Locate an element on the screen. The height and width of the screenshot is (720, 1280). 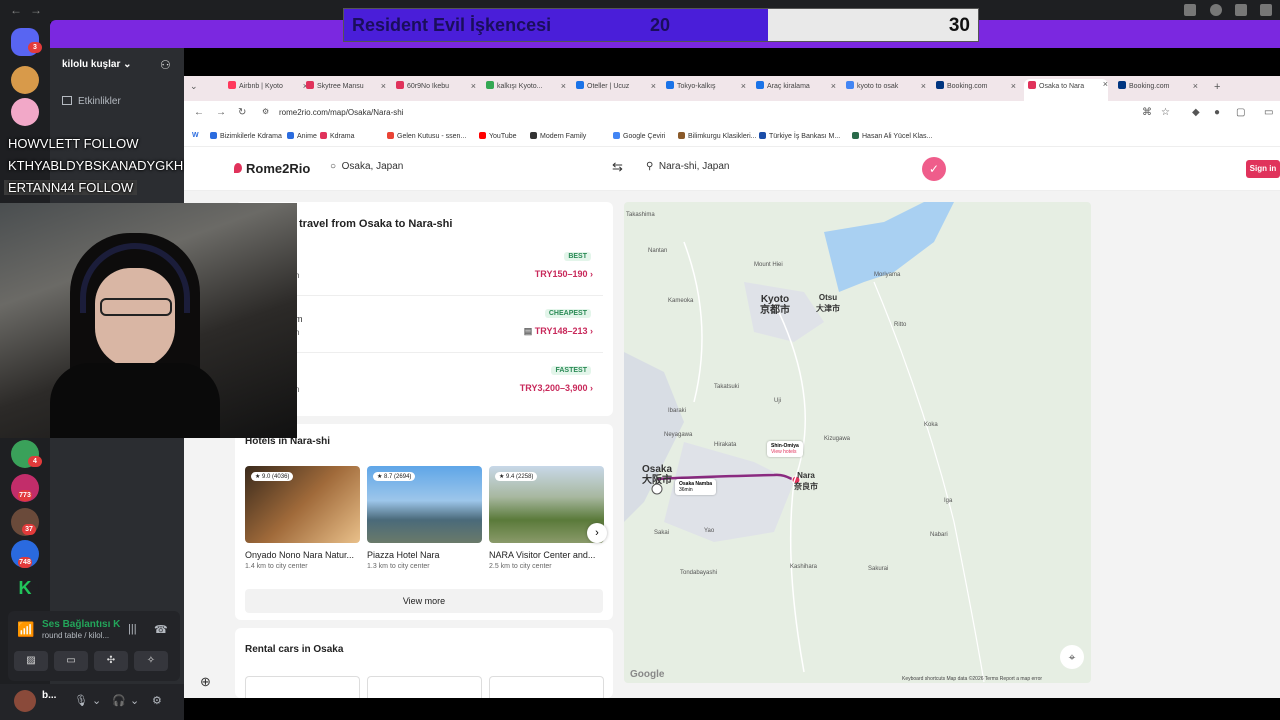
locate-icon: ⌖ is located at coordinates (1072, 657).